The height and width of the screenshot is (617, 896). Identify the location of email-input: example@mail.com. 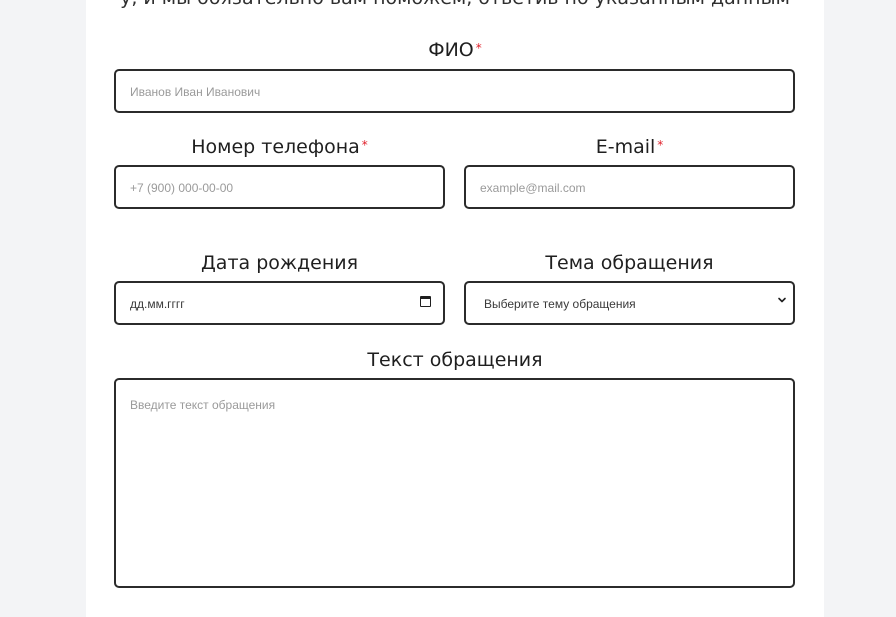
(629, 187).